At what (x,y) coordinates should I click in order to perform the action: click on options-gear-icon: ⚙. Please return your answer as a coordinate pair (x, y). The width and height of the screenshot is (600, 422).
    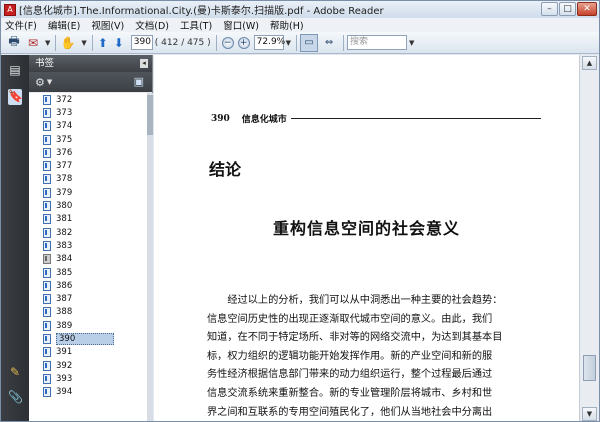
    Looking at the image, I should click on (40, 82).